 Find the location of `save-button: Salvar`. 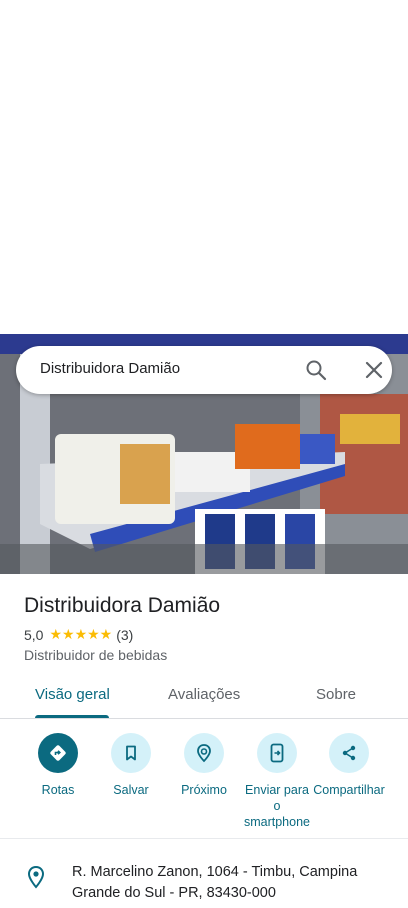

save-button: Salvar is located at coordinates (131, 765).